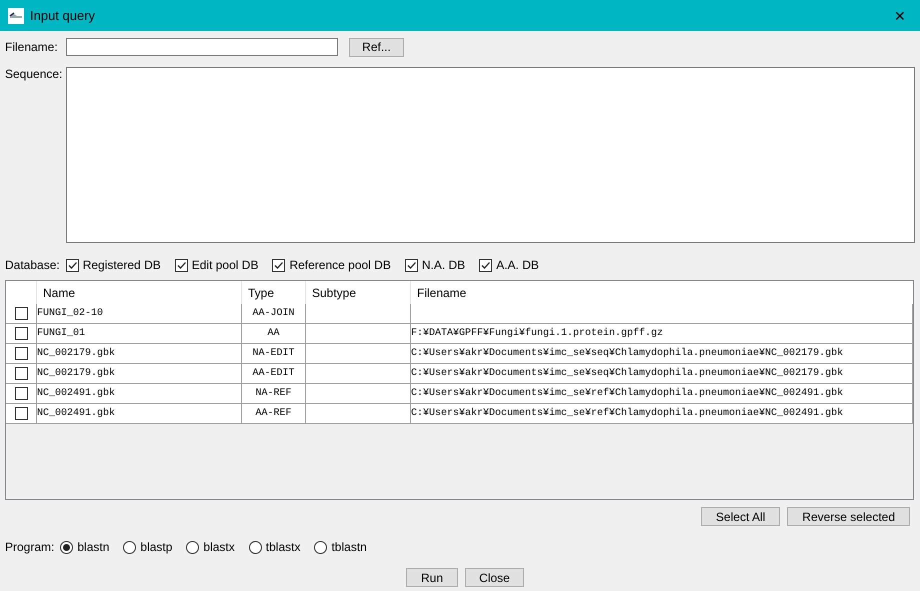 The height and width of the screenshot is (591, 920). Describe the element at coordinates (340, 265) in the screenshot. I see `checkbox-label: Reference pool DB` at that location.